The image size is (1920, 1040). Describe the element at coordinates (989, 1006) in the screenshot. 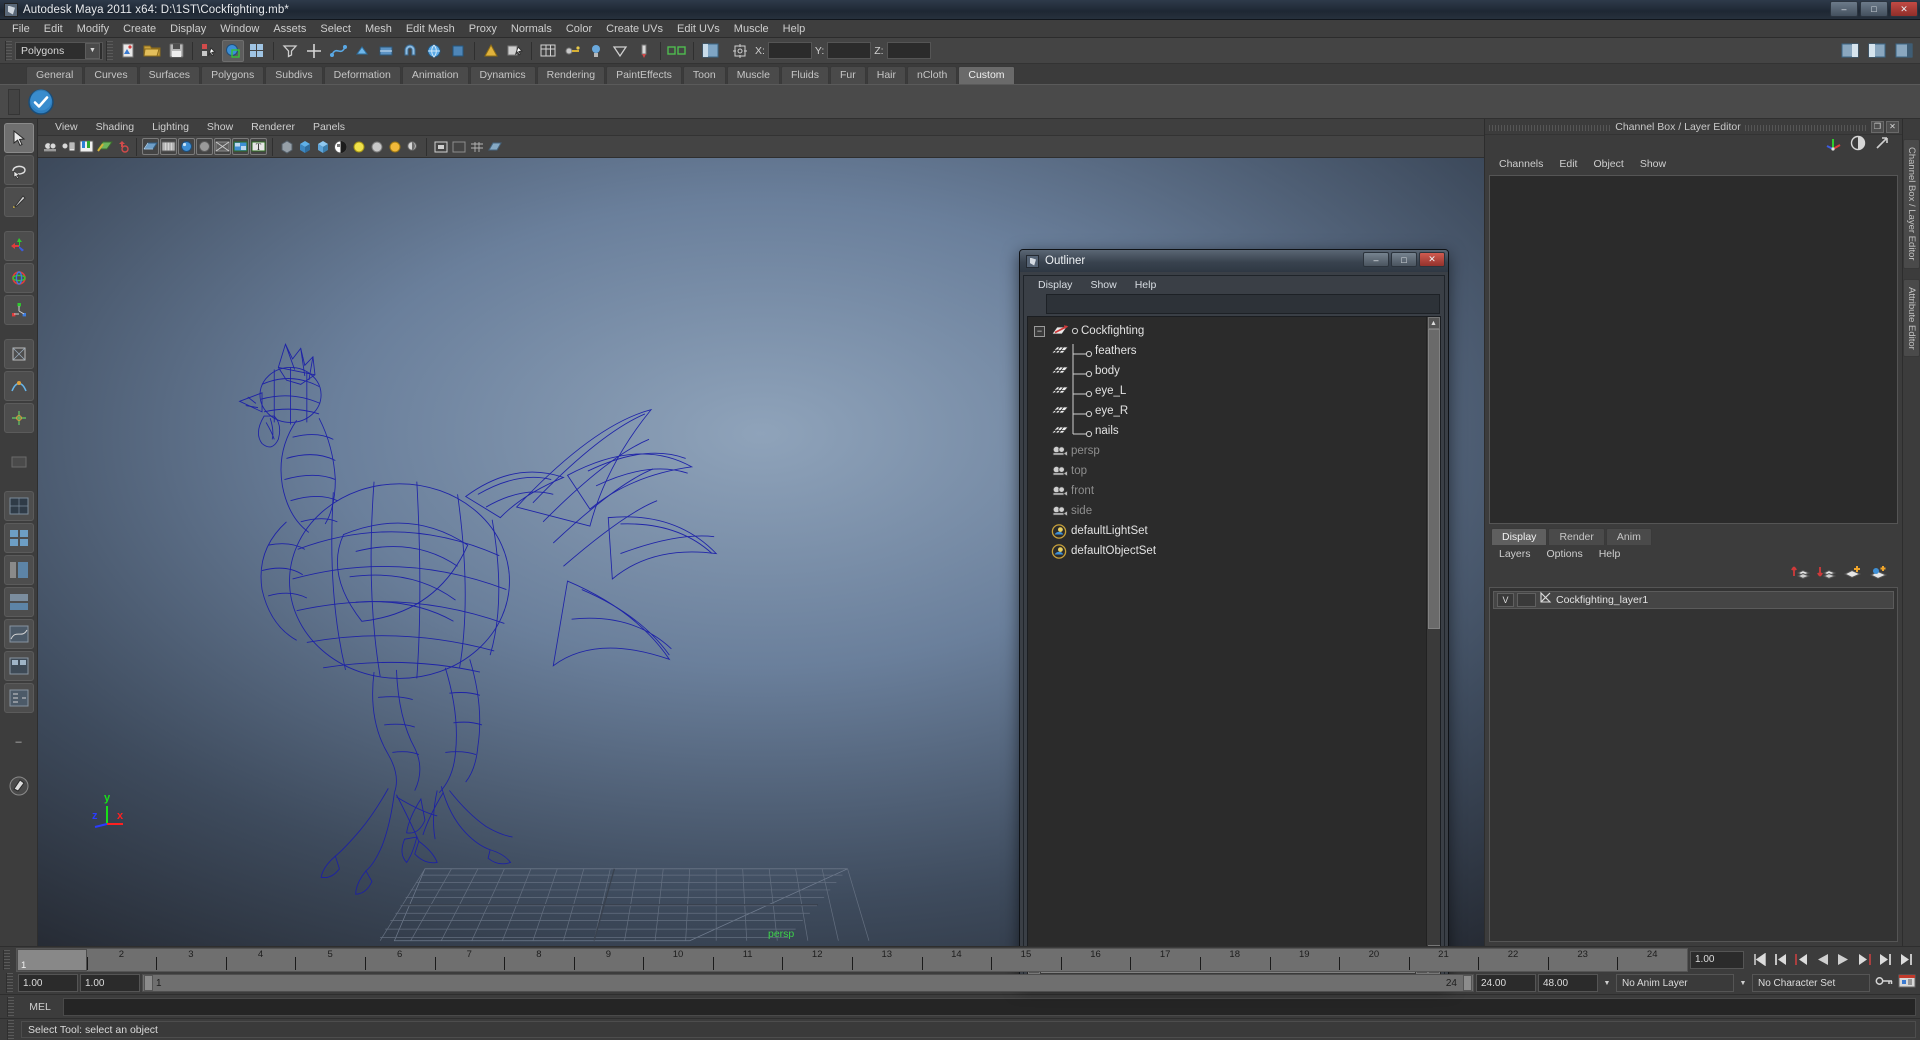

I see `command-input-field` at that location.